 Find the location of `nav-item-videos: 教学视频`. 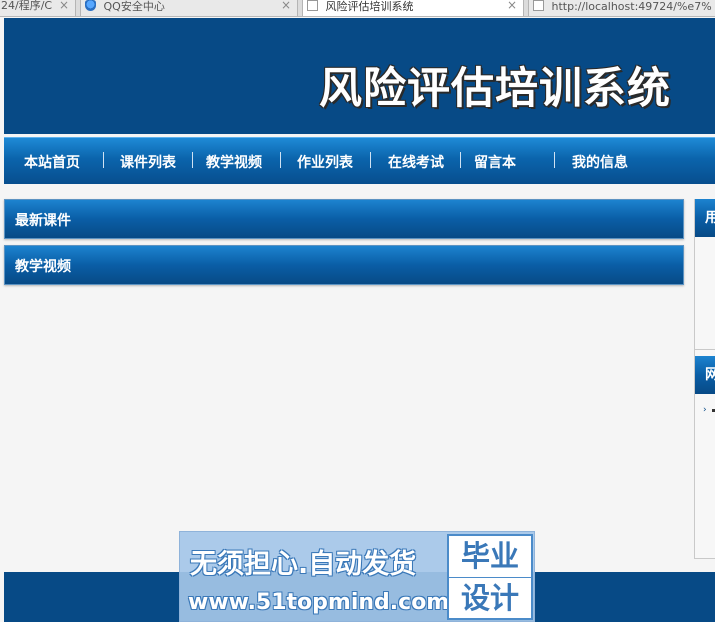

nav-item-videos: 教学视频 is located at coordinates (234, 162).